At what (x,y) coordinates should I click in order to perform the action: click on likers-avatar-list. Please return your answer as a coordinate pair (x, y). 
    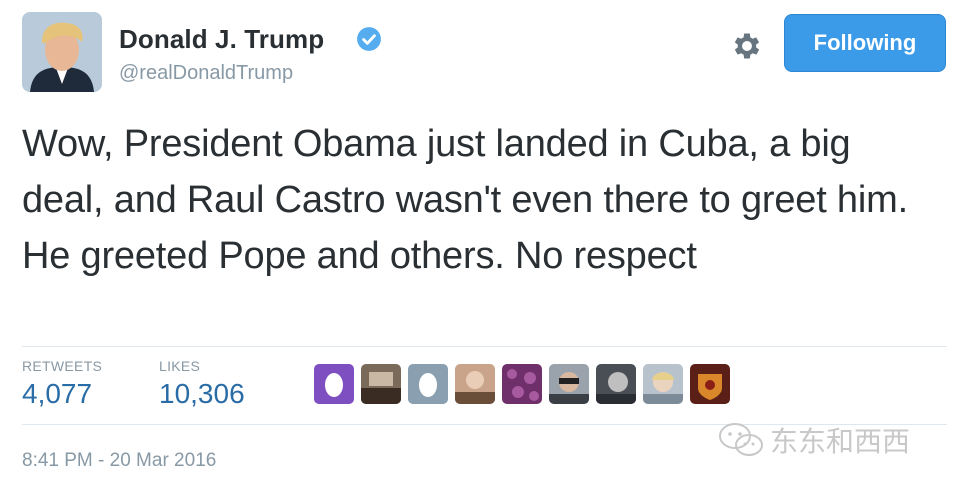
    Looking at the image, I should click on (522, 384).